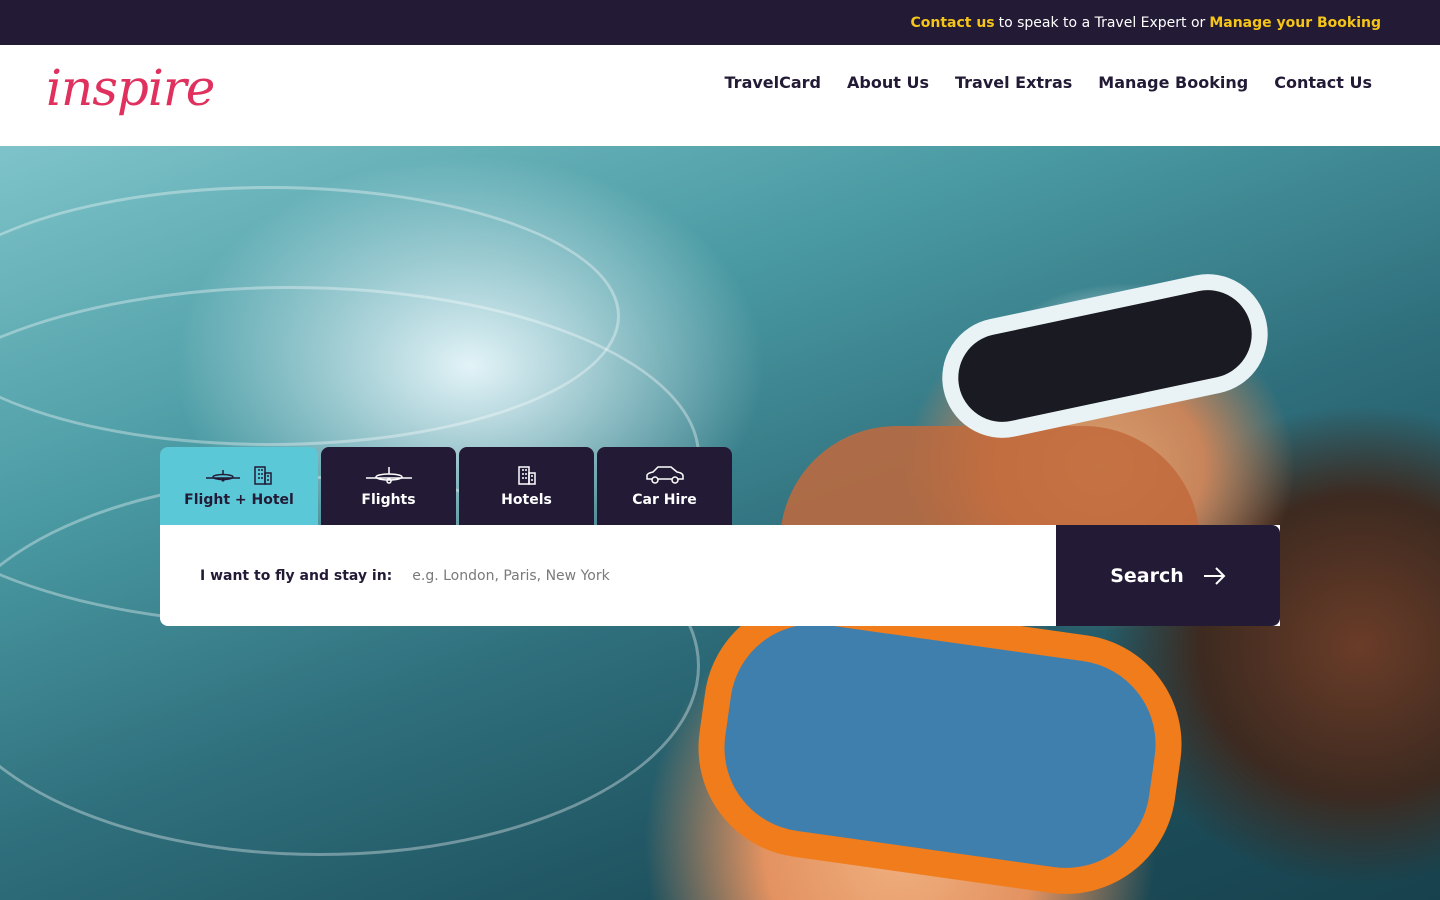 The image size is (1440, 900). Describe the element at coordinates (1013, 82) in the screenshot. I see `nav-travel-extras: Travel Extras` at that location.